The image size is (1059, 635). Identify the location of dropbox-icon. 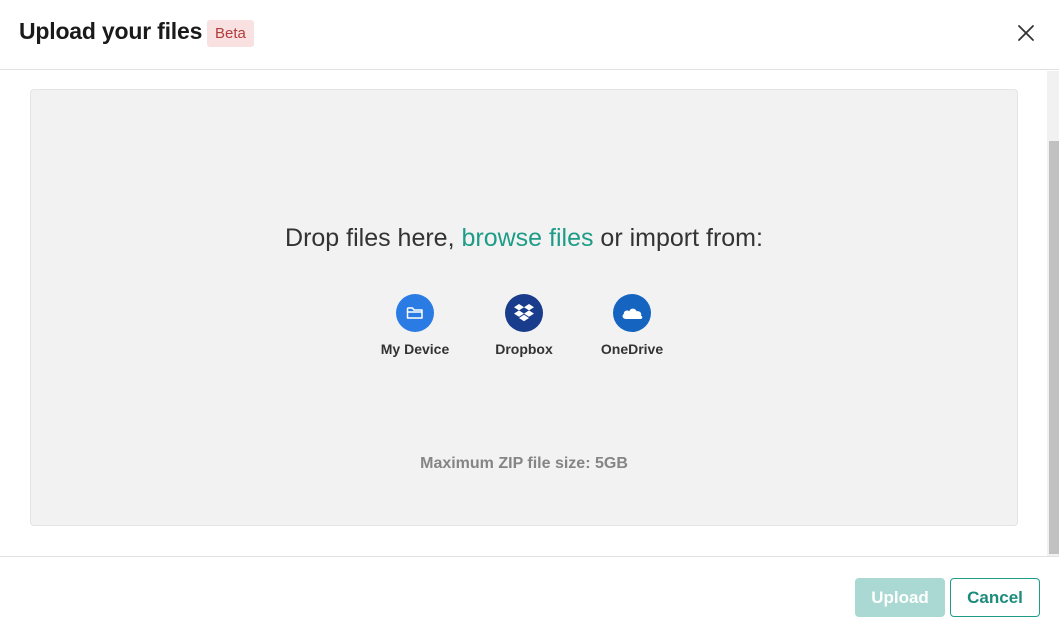
(524, 313).